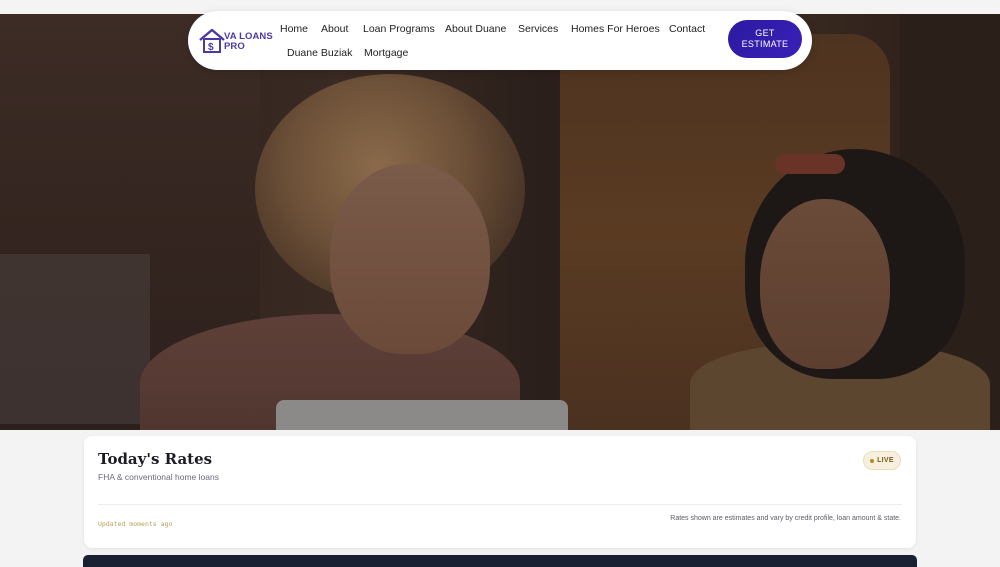  Describe the element at coordinates (810, 164) in the screenshot. I see `hero-hair-bow` at that location.